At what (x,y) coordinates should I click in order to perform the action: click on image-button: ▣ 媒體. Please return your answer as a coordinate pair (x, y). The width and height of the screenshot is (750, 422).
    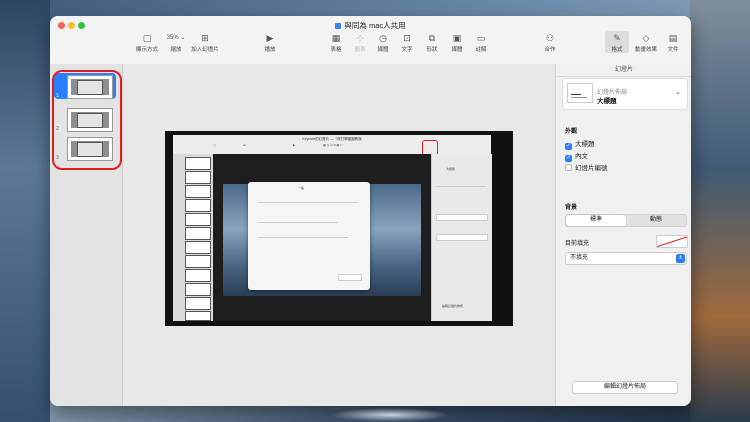
    Looking at the image, I should click on (457, 42).